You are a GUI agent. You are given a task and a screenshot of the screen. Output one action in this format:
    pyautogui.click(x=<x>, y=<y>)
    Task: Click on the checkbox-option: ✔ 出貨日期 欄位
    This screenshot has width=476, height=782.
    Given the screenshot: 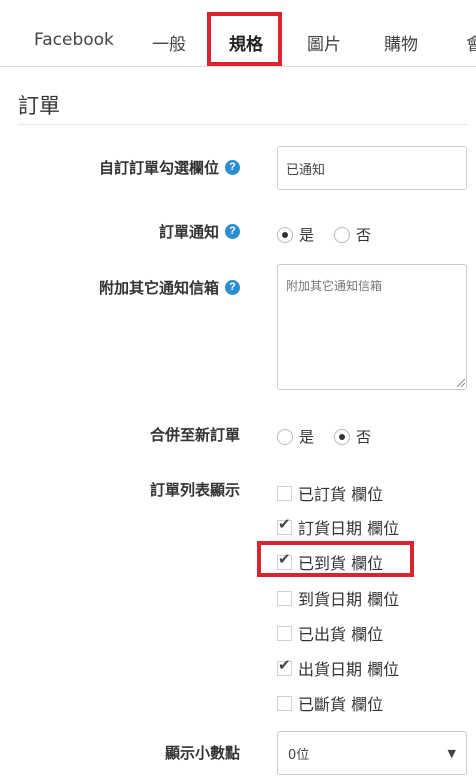 What is the action you would take?
    pyautogui.click(x=338, y=668)
    